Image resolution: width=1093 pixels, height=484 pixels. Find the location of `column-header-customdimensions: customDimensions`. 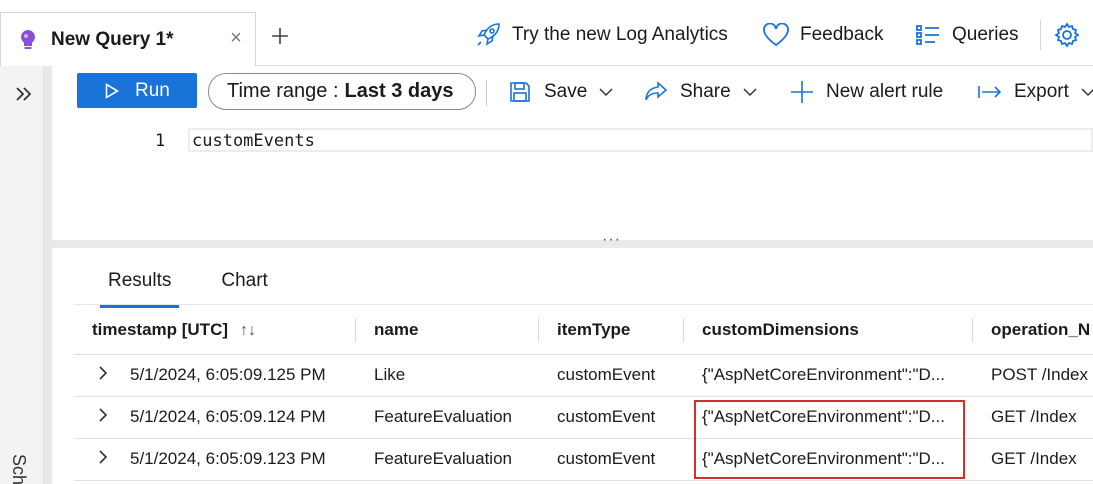

column-header-customdimensions: customDimensions is located at coordinates (828, 330).